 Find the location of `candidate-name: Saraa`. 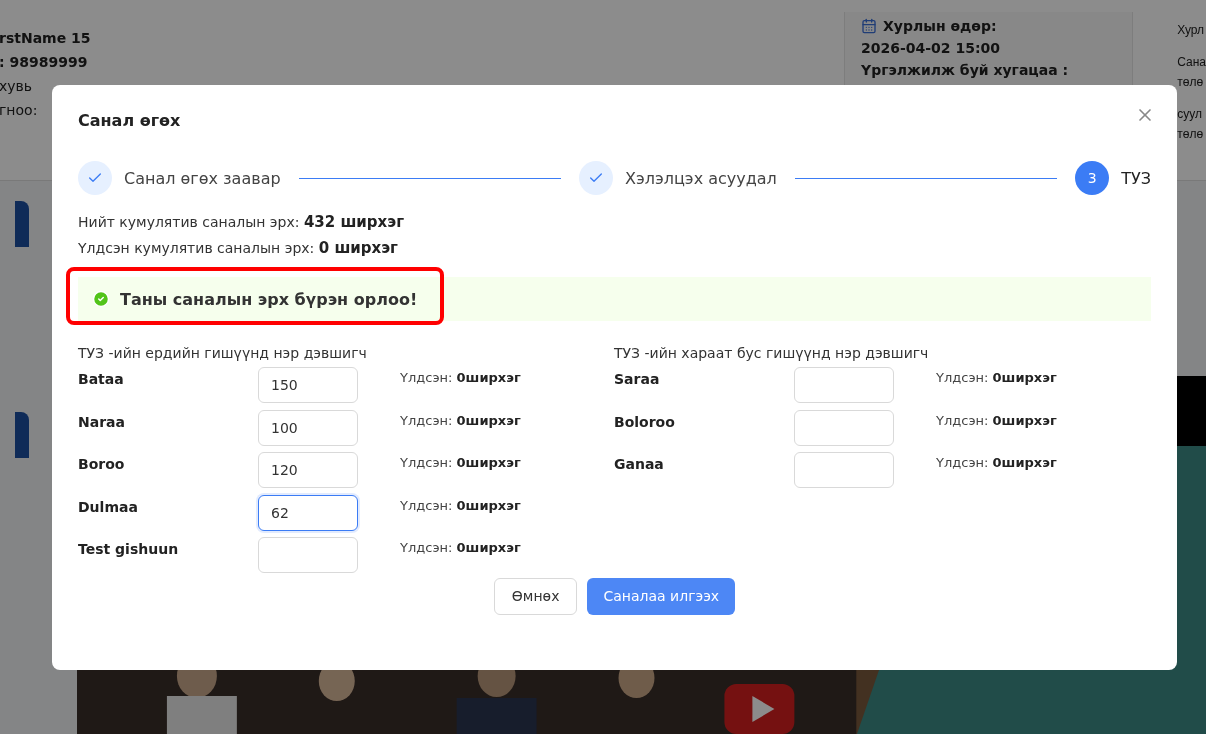

candidate-name: Saraa is located at coordinates (637, 378).